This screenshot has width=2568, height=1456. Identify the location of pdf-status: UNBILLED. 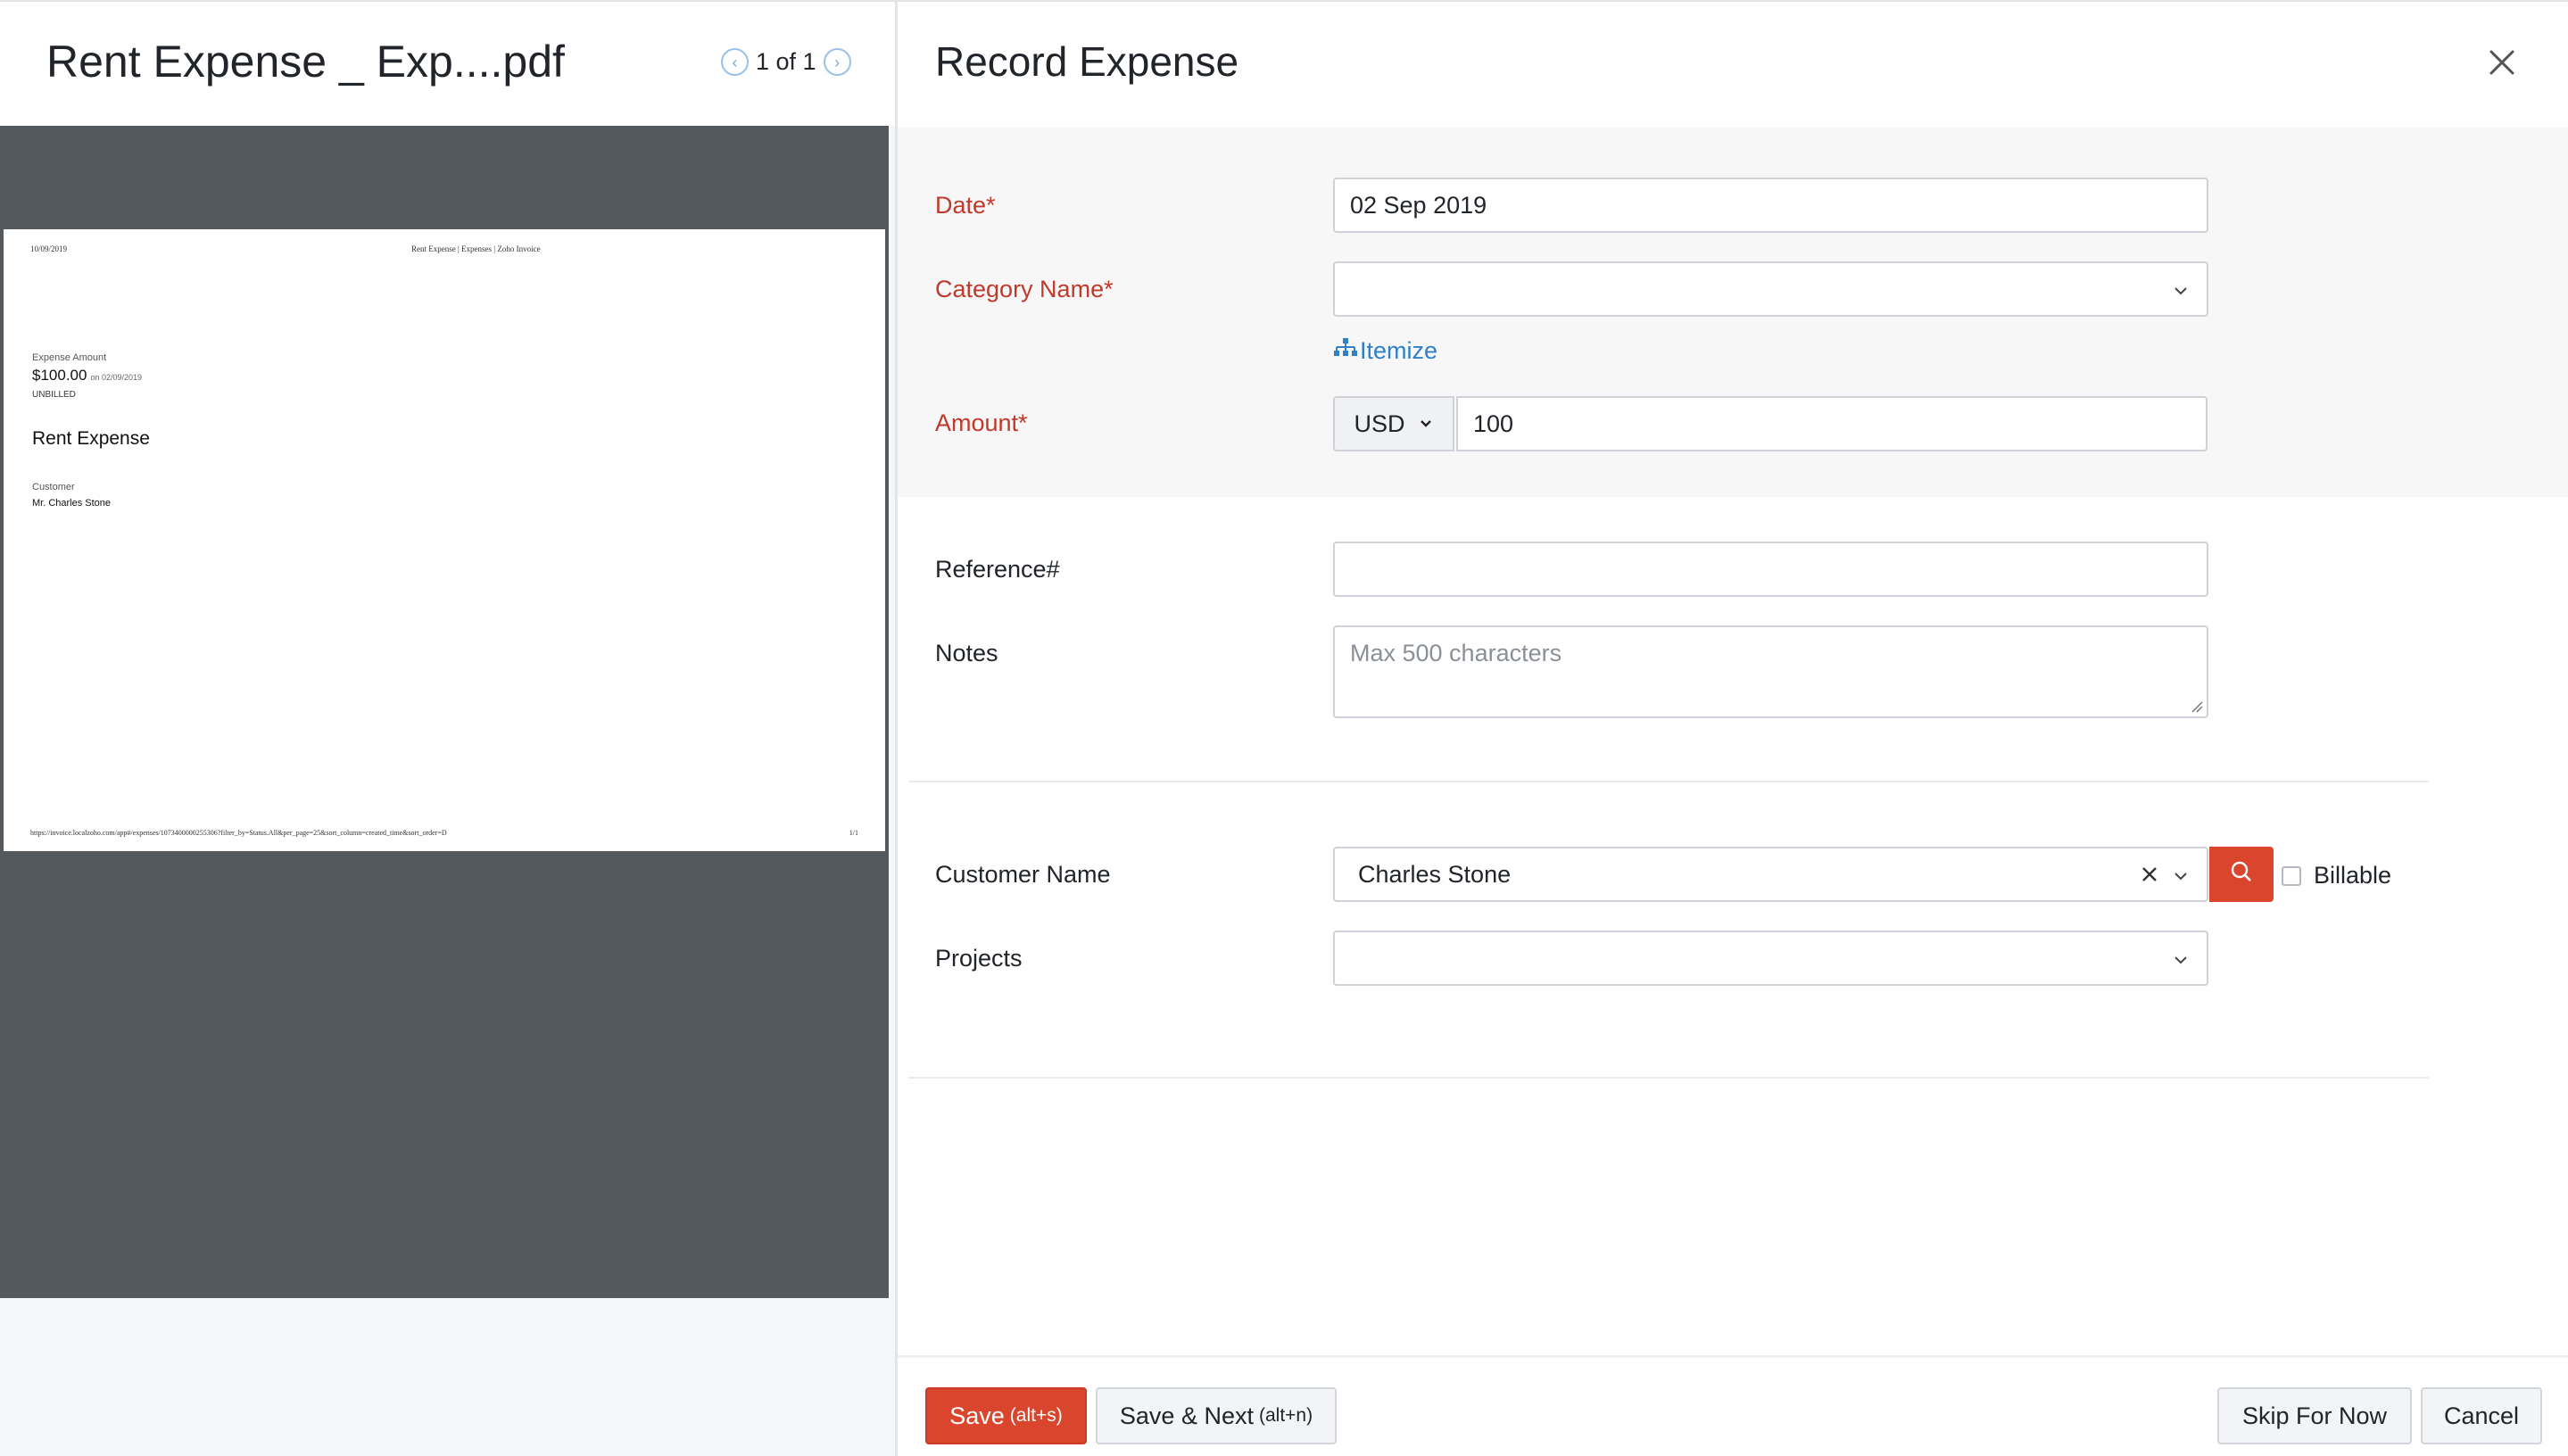
(54, 395).